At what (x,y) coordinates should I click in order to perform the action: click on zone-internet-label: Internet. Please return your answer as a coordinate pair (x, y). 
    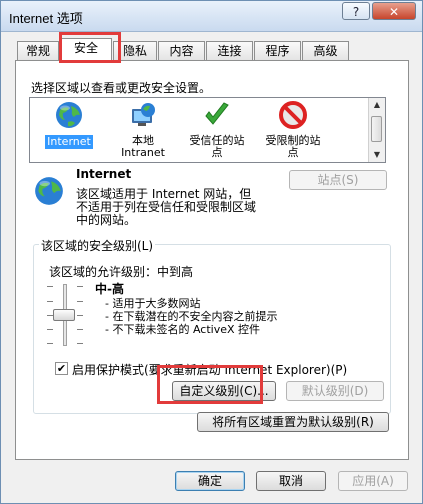
    Looking at the image, I should click on (69, 142).